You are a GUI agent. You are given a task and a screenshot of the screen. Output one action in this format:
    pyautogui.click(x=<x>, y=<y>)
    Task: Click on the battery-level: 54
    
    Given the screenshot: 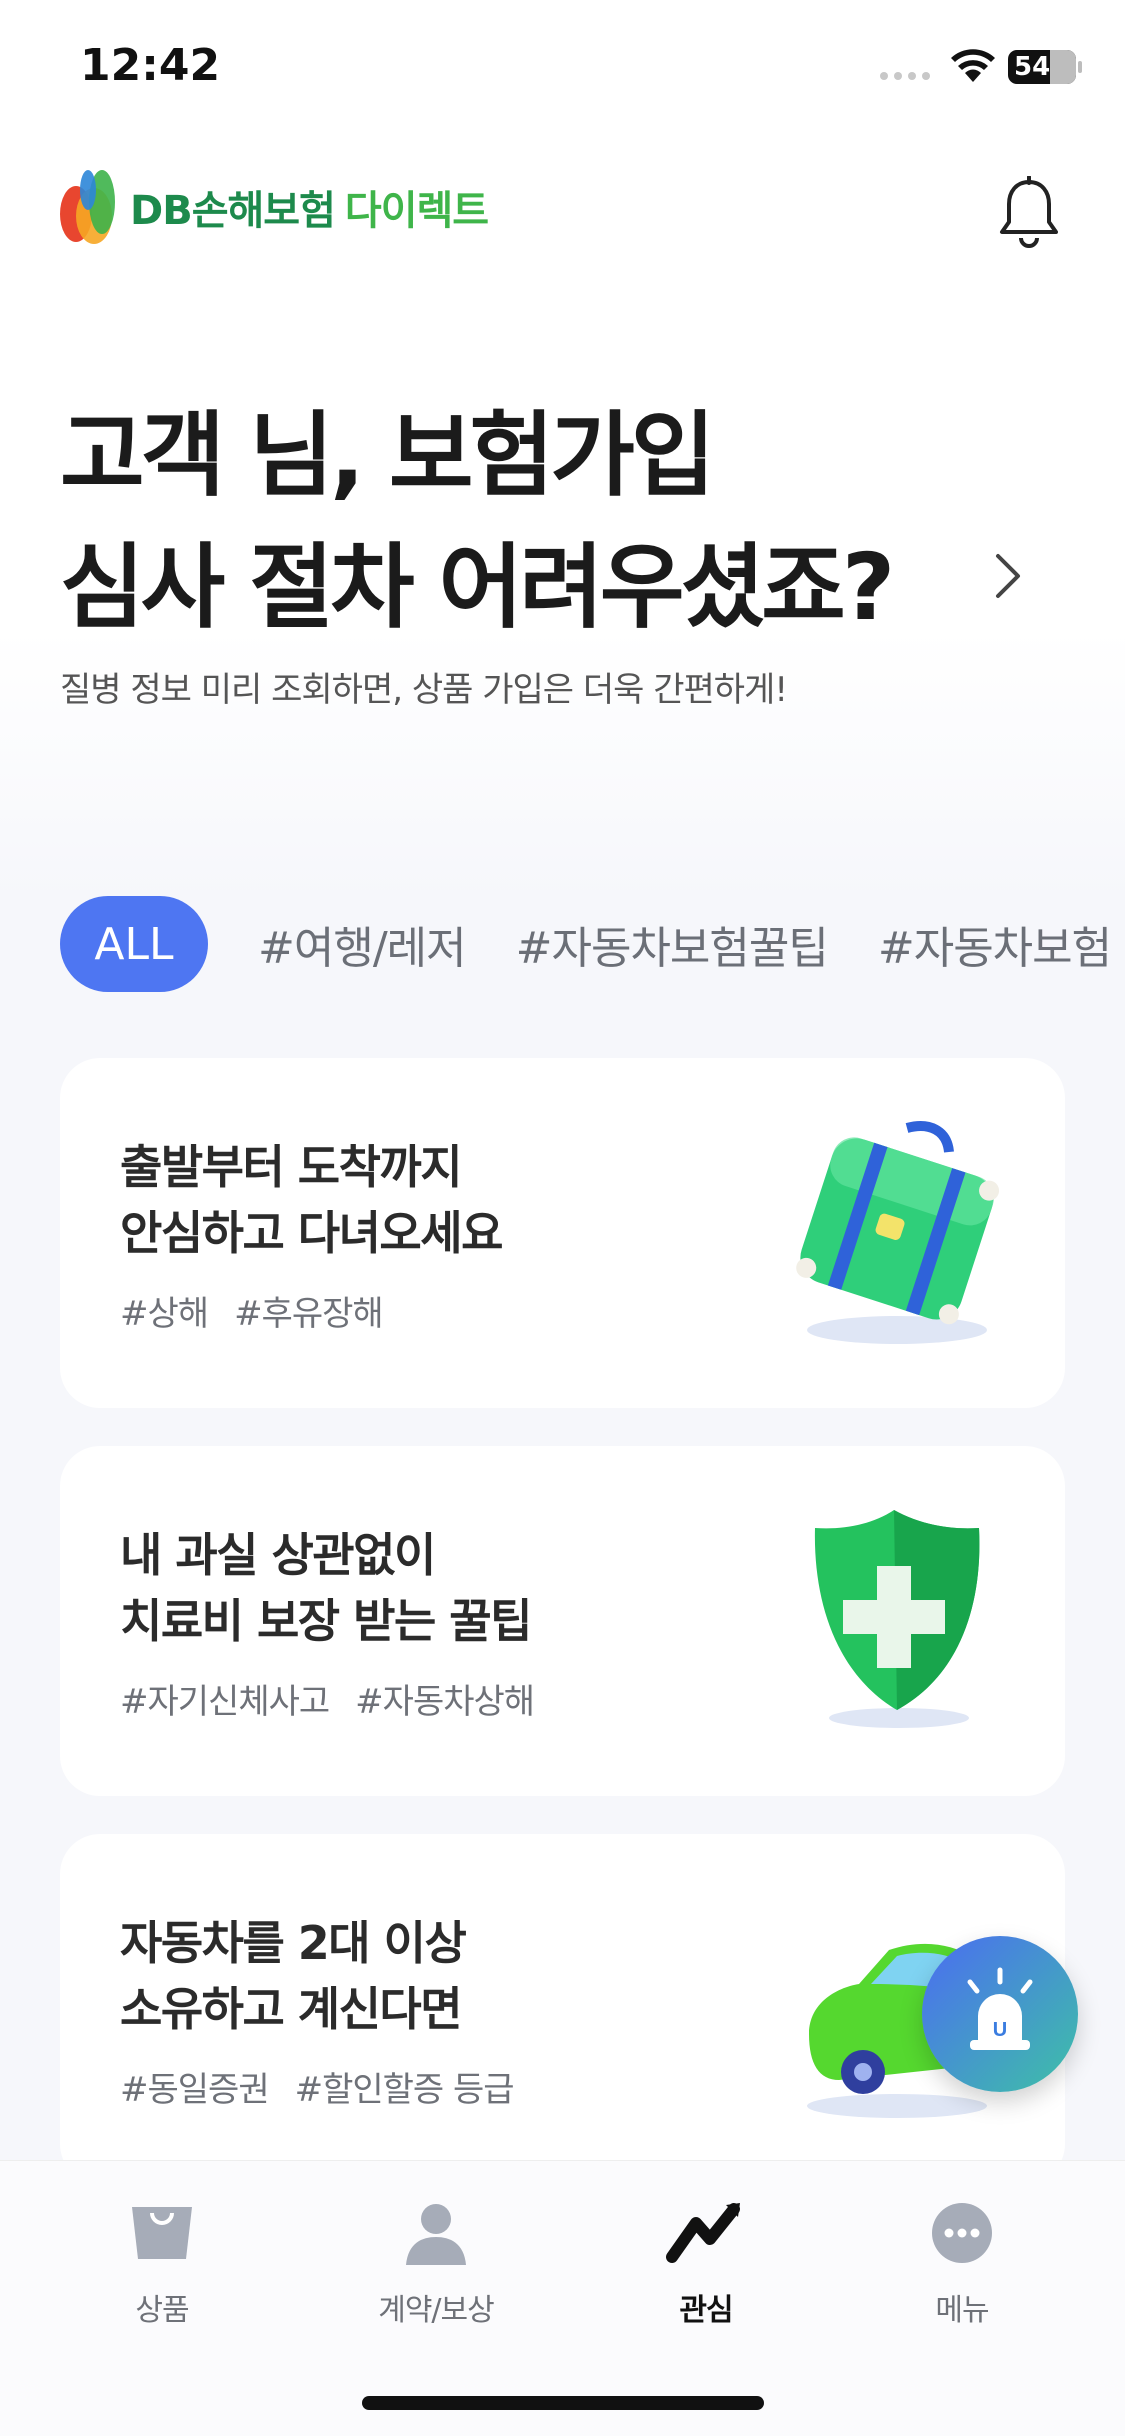 What is the action you would take?
    pyautogui.click(x=1032, y=67)
    